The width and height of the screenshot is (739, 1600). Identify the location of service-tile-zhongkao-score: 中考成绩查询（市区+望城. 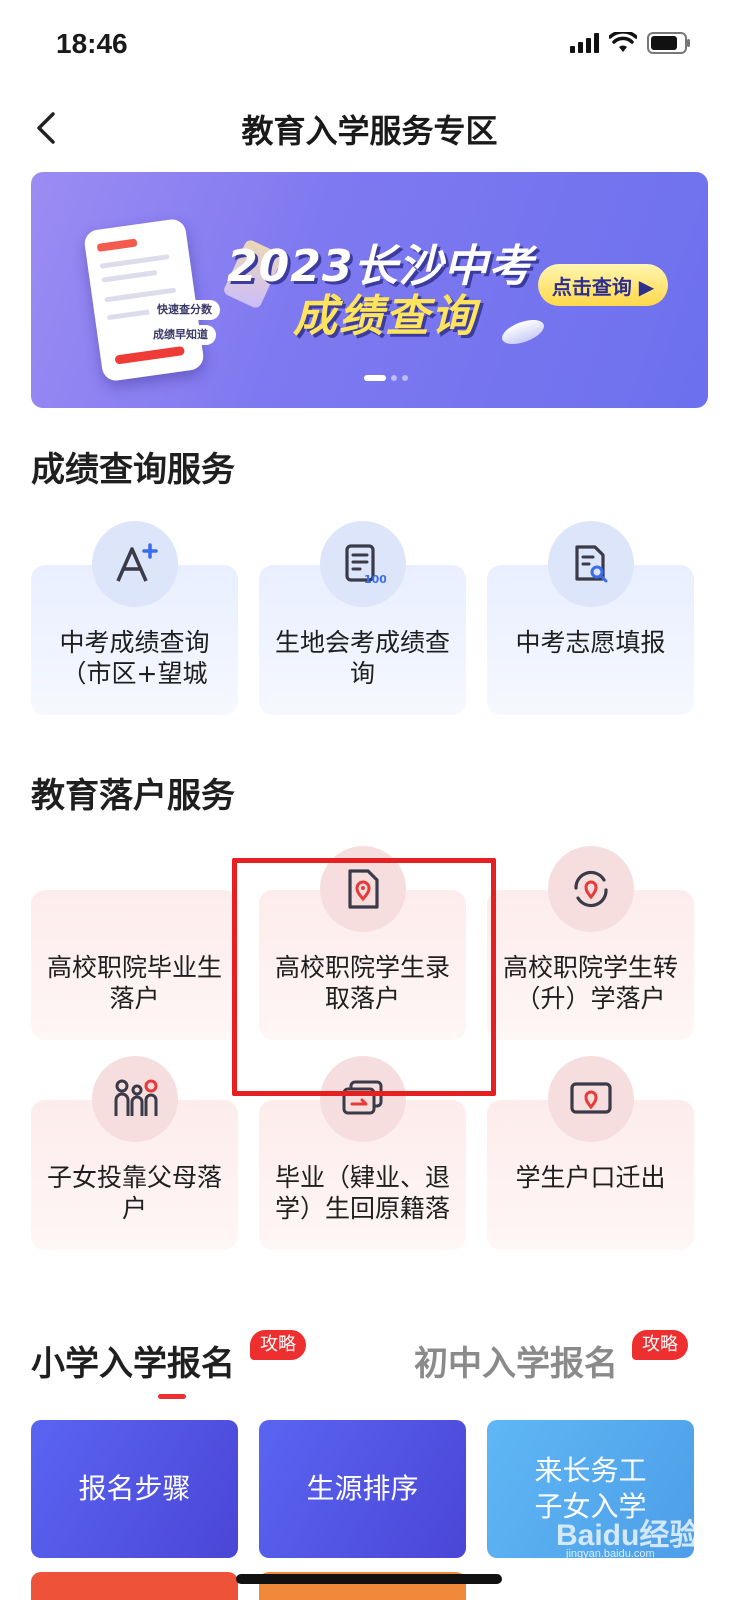
(134, 618).